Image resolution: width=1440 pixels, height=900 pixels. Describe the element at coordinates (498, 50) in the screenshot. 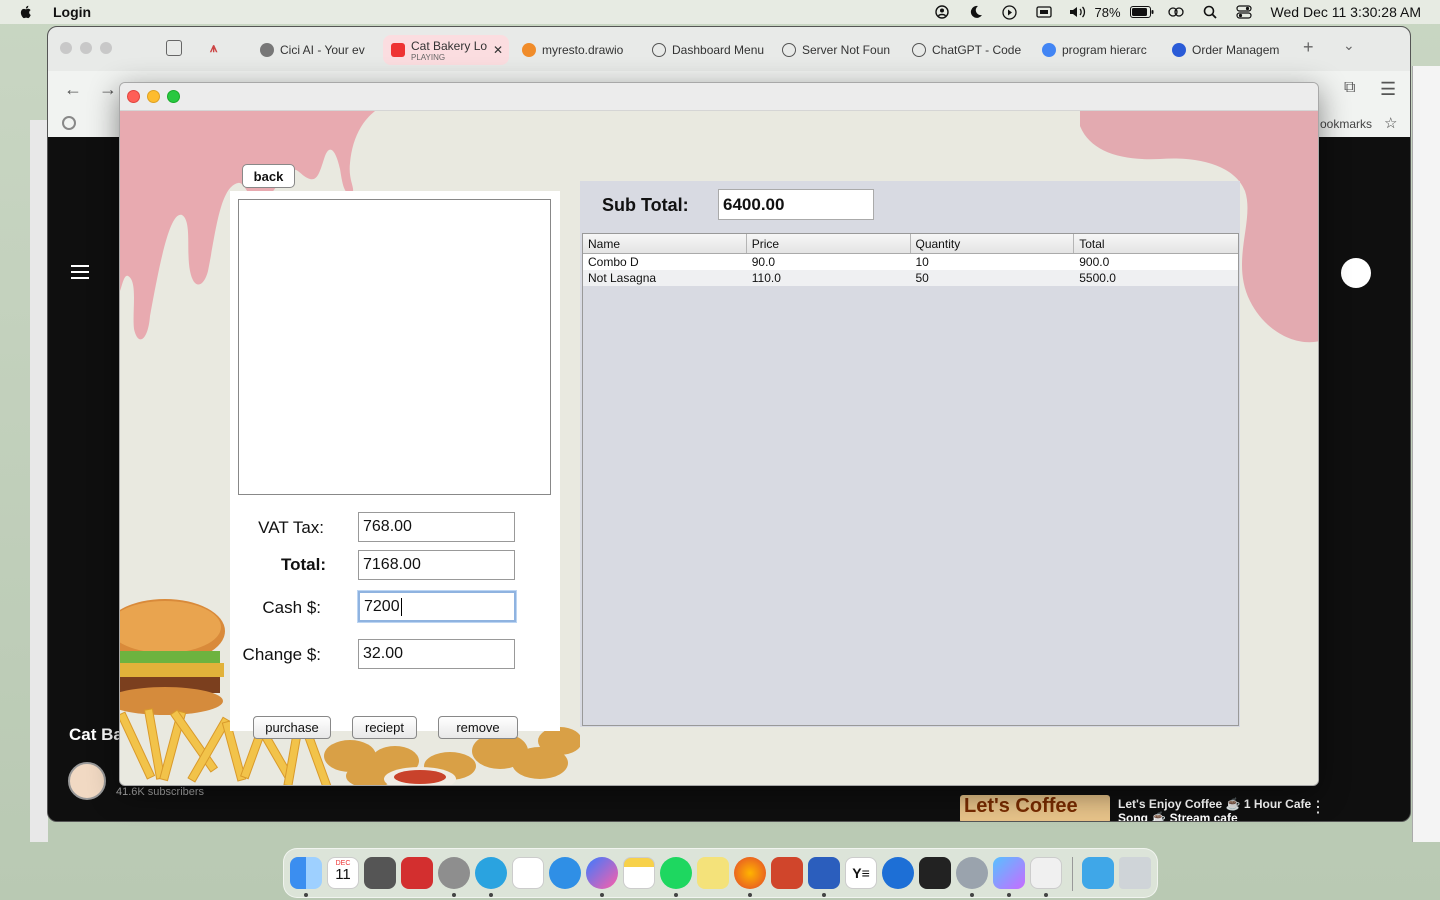

I see `tab-close-icon: ✕` at that location.